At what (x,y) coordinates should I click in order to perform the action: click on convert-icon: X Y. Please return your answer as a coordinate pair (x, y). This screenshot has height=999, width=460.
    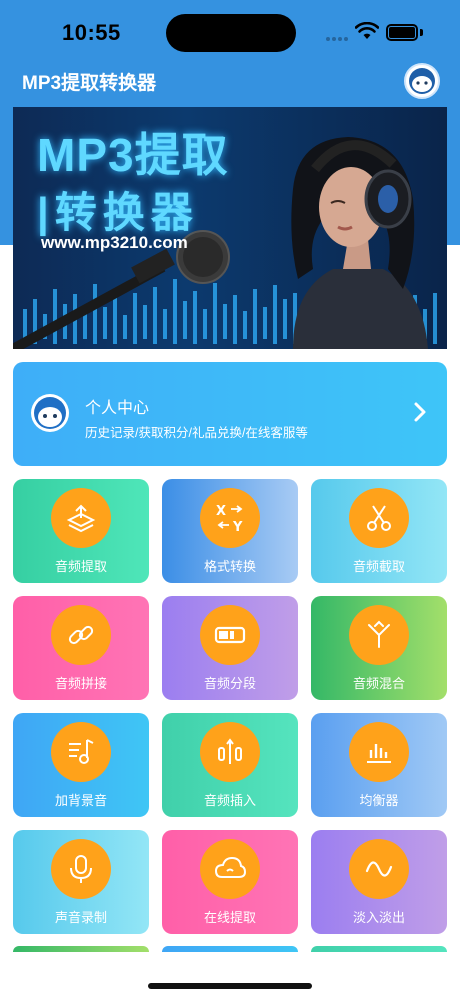
    Looking at the image, I should click on (229, 519).